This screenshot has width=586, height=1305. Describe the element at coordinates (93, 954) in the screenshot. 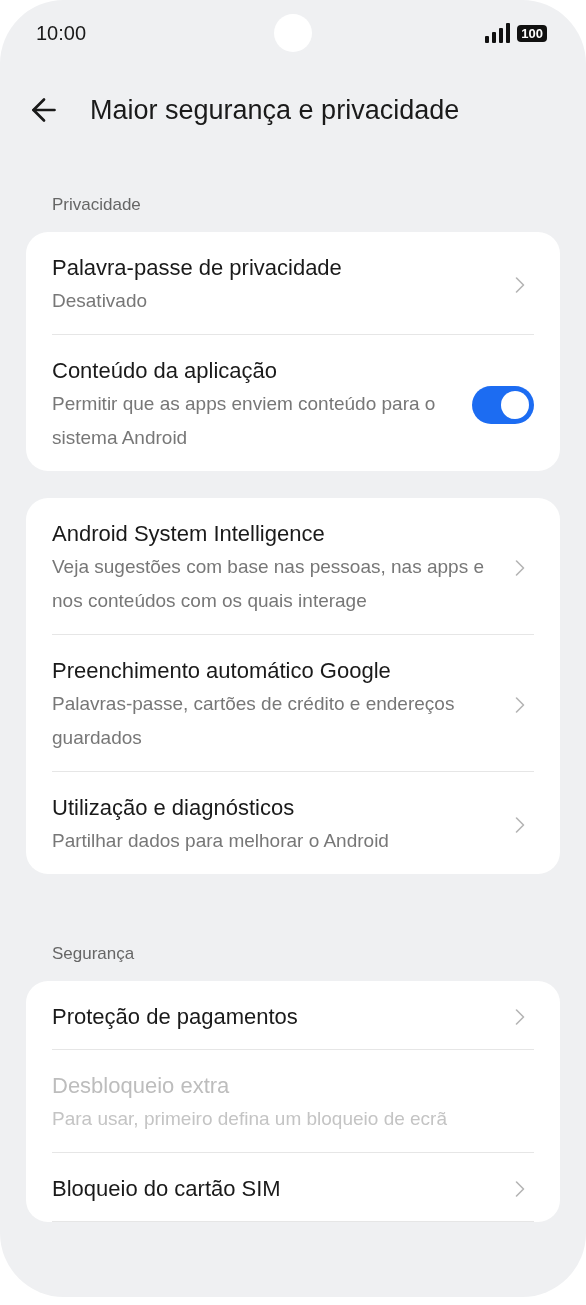

I see `section-label: Segurança` at that location.